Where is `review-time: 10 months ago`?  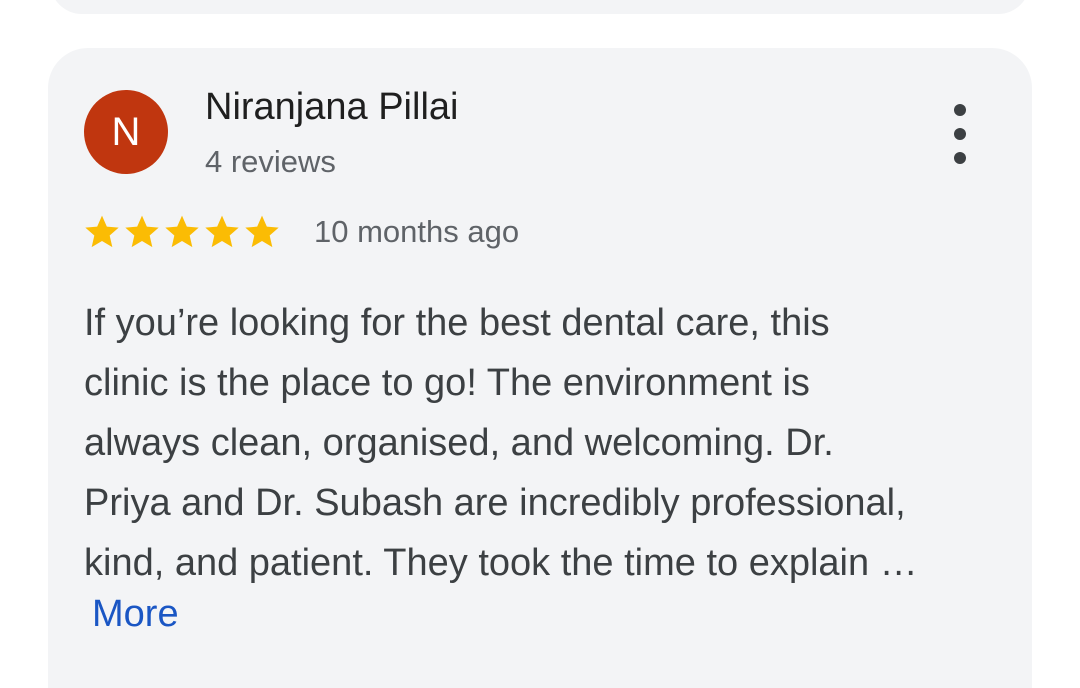 review-time: 10 months ago is located at coordinates (417, 231).